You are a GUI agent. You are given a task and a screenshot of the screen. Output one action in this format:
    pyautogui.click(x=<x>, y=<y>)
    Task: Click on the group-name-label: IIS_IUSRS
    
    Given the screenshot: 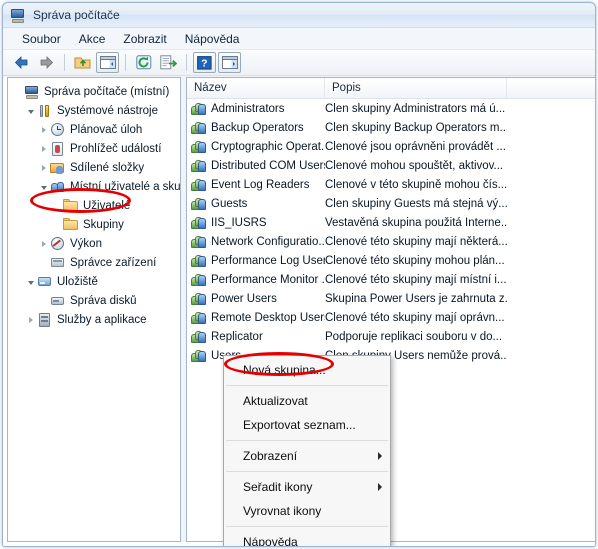 What is the action you would take?
    pyautogui.click(x=239, y=222)
    